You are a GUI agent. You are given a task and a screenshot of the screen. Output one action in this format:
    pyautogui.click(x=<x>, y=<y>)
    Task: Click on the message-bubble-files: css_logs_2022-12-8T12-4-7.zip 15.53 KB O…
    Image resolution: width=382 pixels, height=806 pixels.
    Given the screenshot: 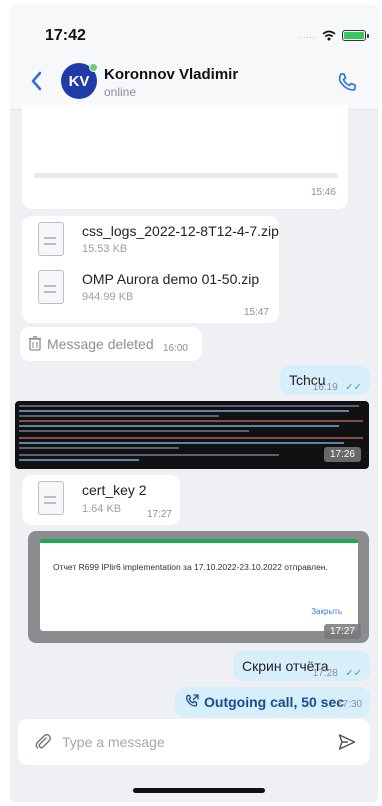 What is the action you would take?
    pyautogui.click(x=150, y=269)
    